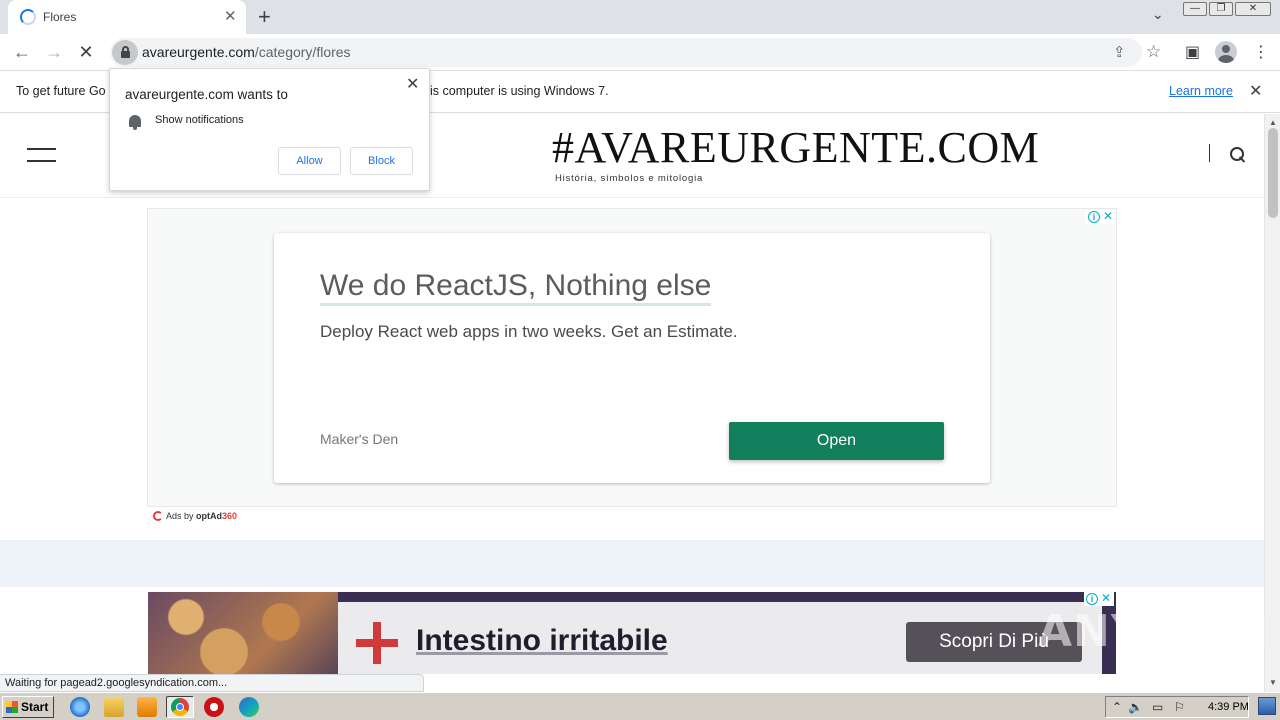 The image size is (1280, 720). What do you see at coordinates (1228, 707) in the screenshot?
I see `taskbar-clock: 4:39 PM` at bounding box center [1228, 707].